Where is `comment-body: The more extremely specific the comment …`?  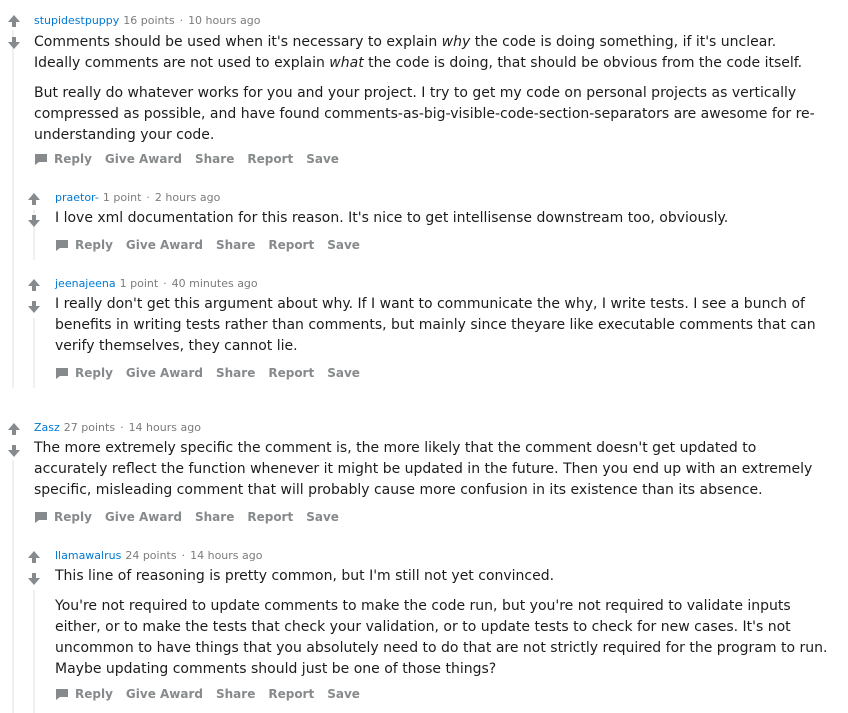 comment-body: The more extremely specific the comment … is located at coordinates (429, 469).